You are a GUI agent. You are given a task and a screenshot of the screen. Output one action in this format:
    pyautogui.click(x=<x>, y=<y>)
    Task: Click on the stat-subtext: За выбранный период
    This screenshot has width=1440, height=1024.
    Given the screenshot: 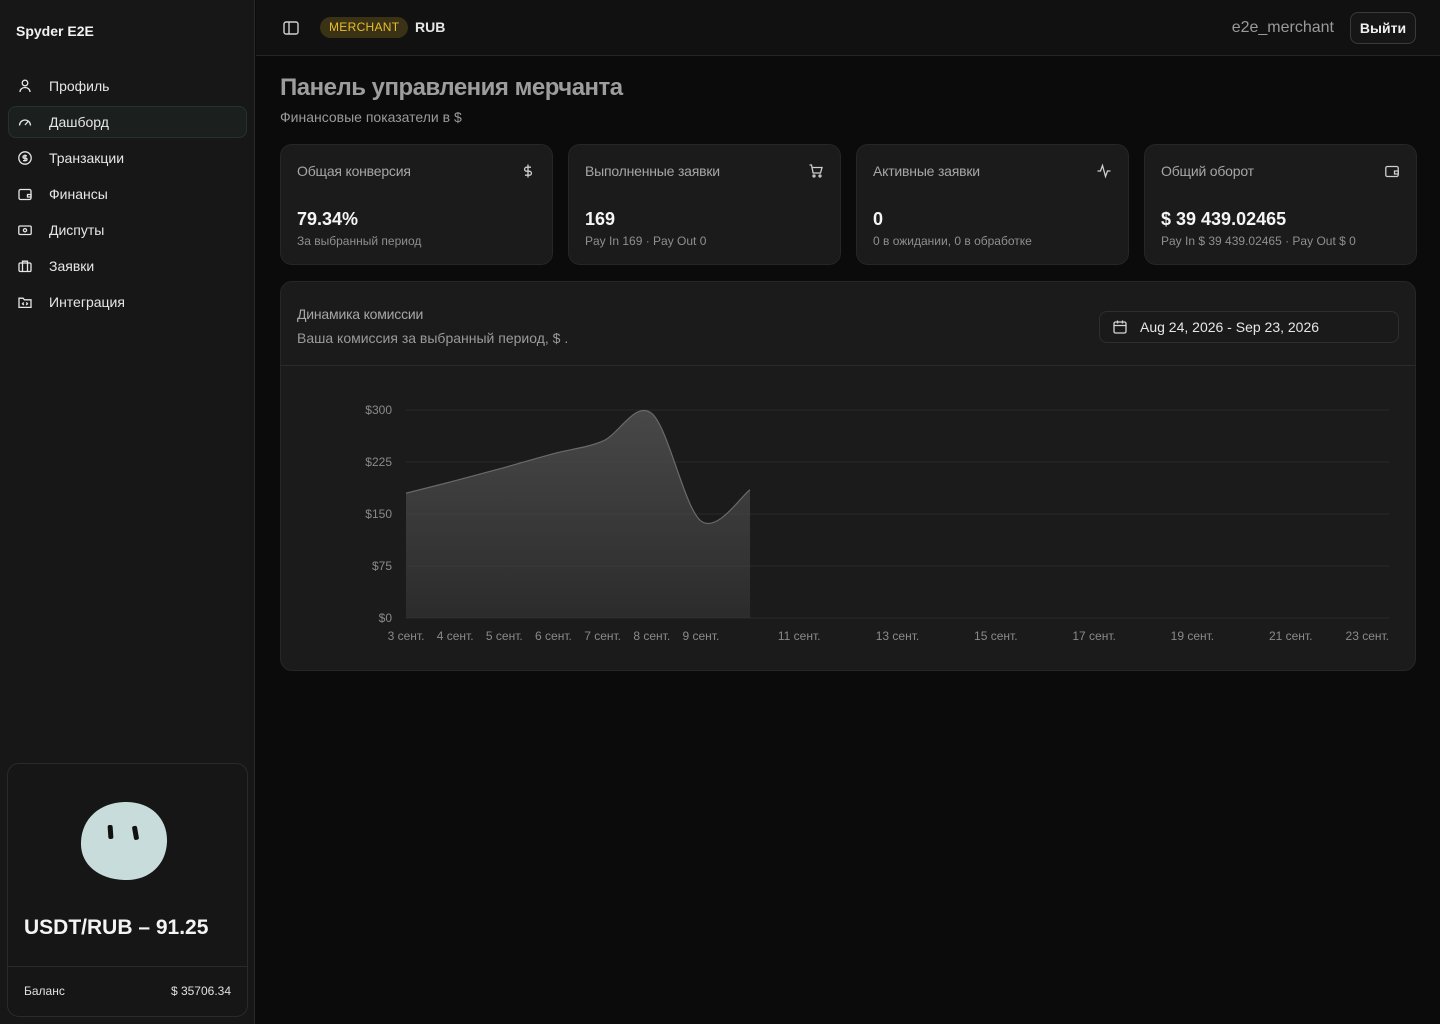 What is the action you would take?
    pyautogui.click(x=359, y=241)
    